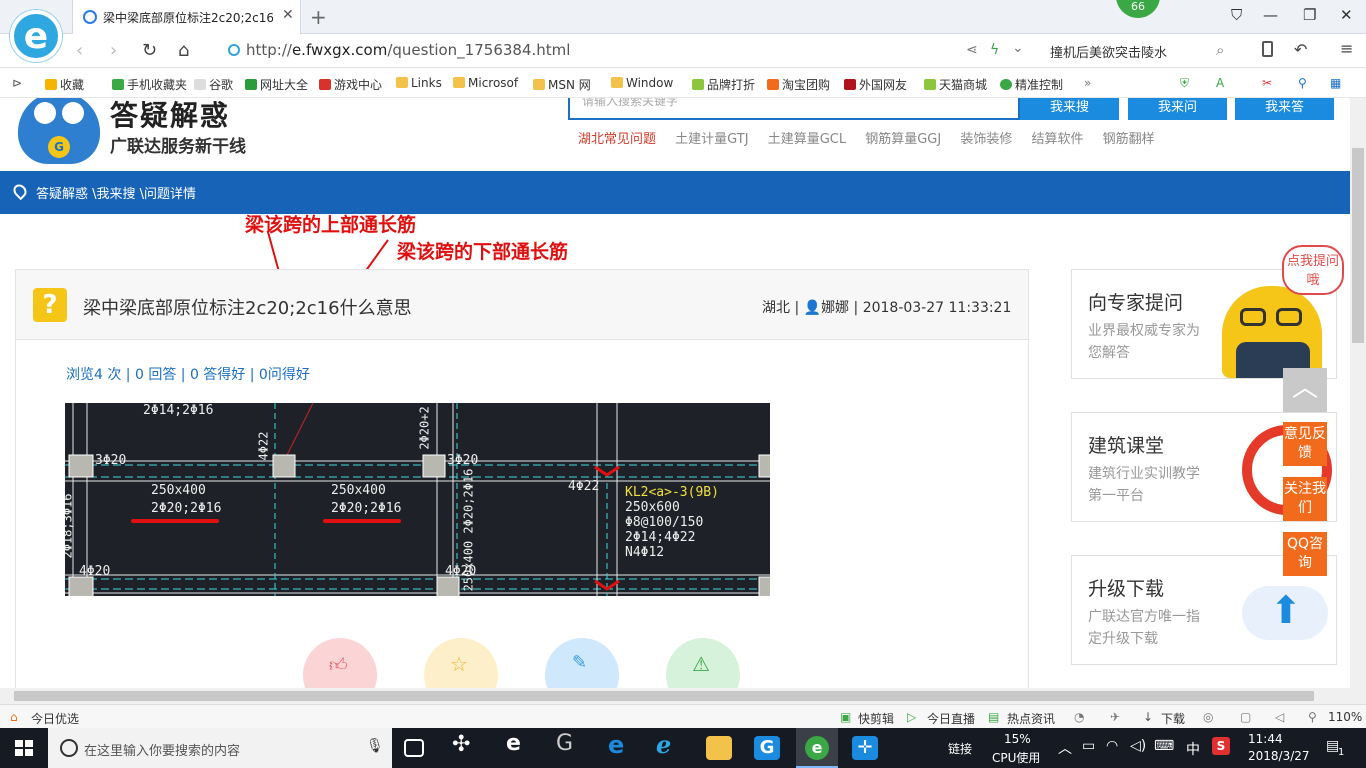  What do you see at coordinates (220, 748) in the screenshot?
I see `taskbar-search: 在这里输入你要搜索的内容 🎙︎` at bounding box center [220, 748].